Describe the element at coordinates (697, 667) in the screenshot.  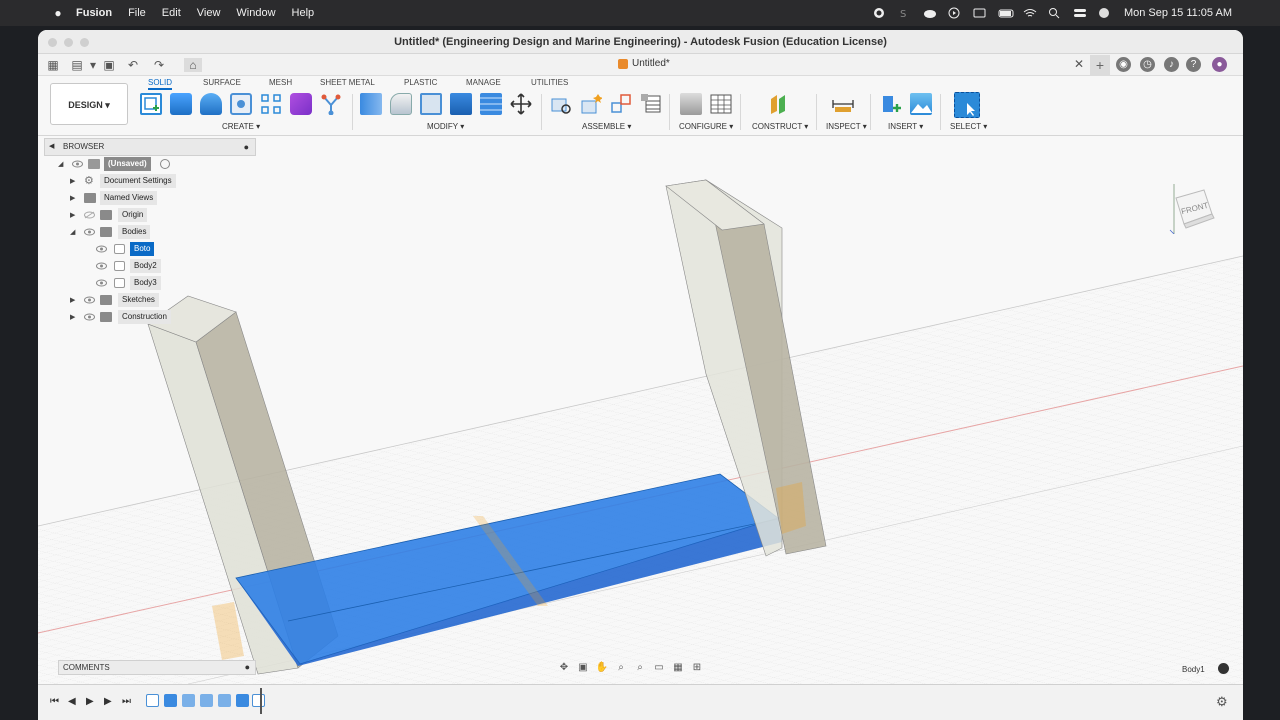
I see `viewports-icon: ⊞` at that location.